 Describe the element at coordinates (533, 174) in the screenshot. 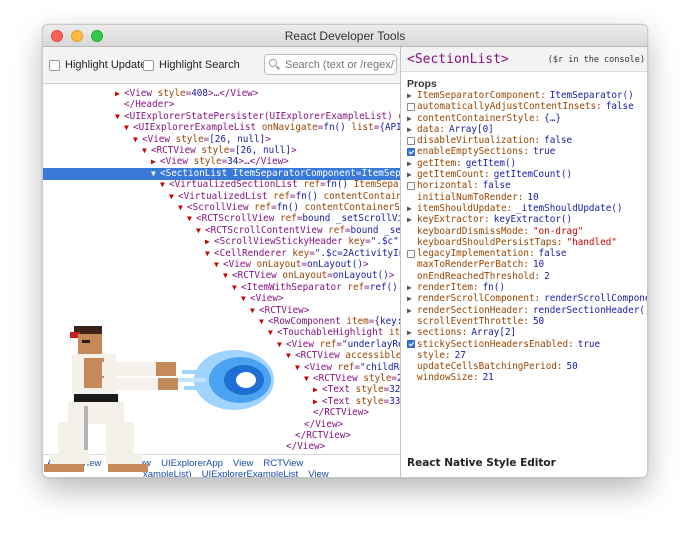

I see `prop-value: getItemCount()` at that location.